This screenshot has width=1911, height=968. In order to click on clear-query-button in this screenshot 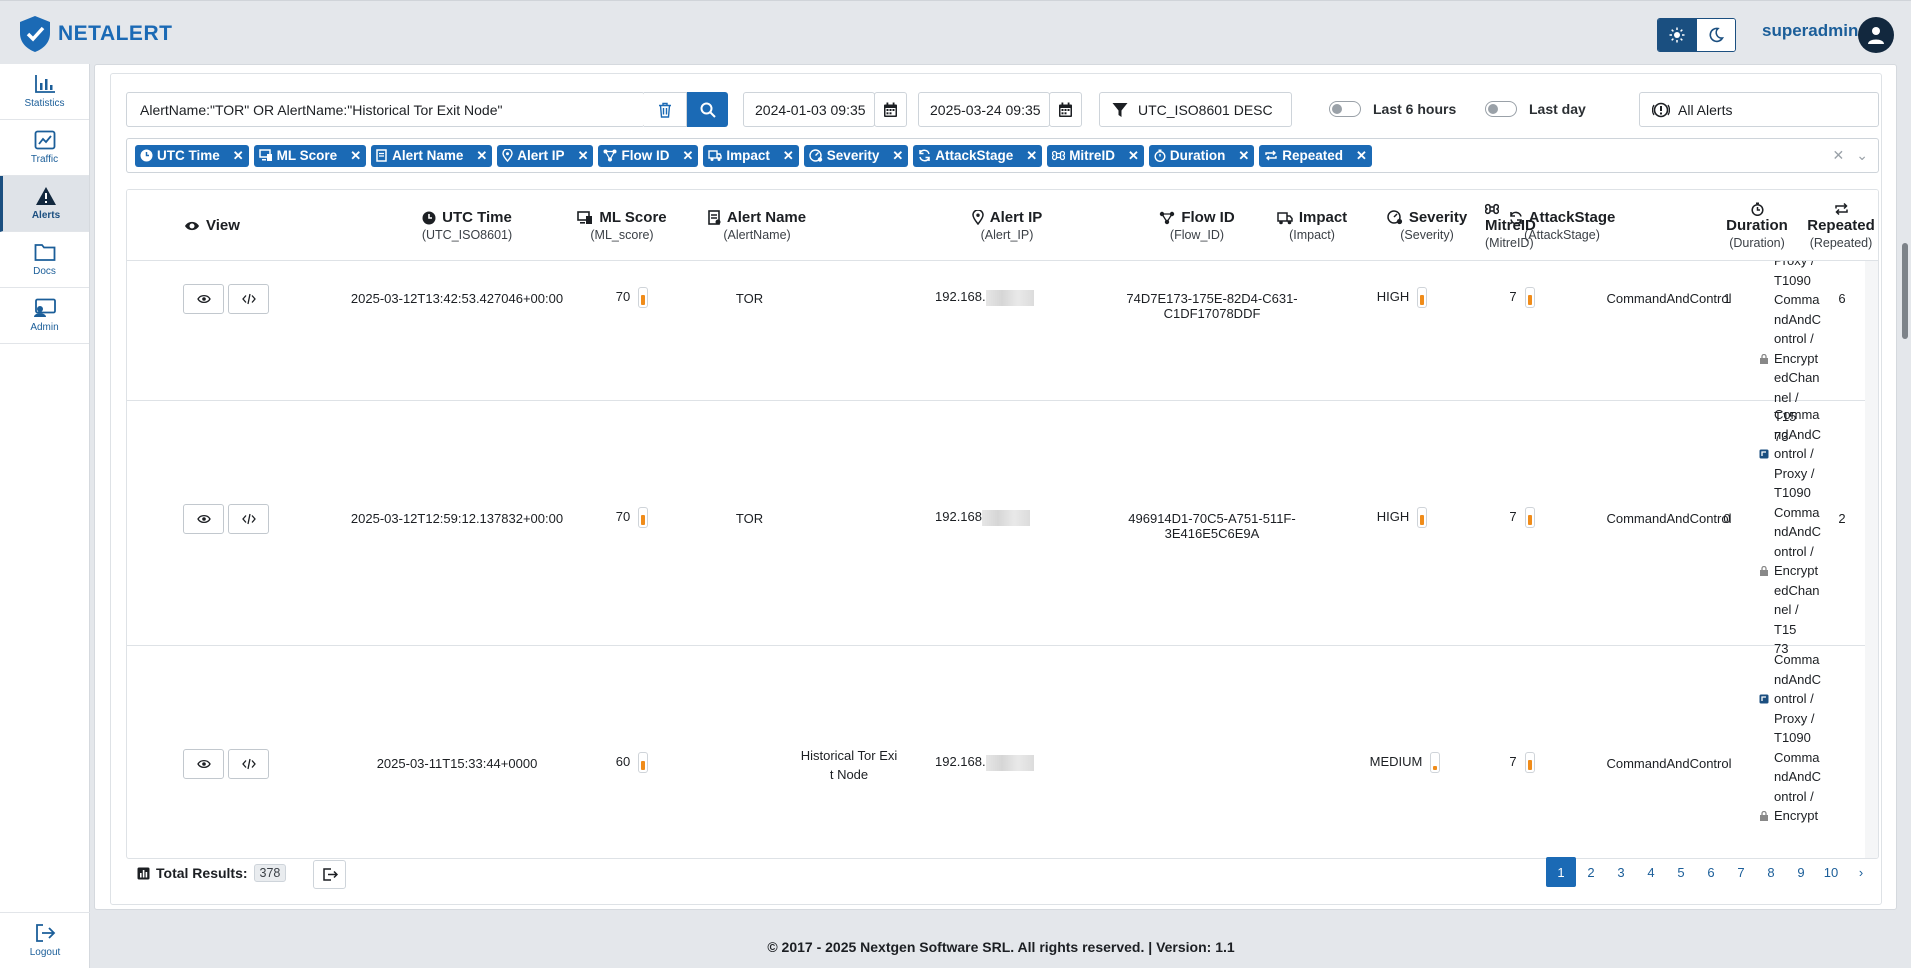, I will do `click(665, 109)`.